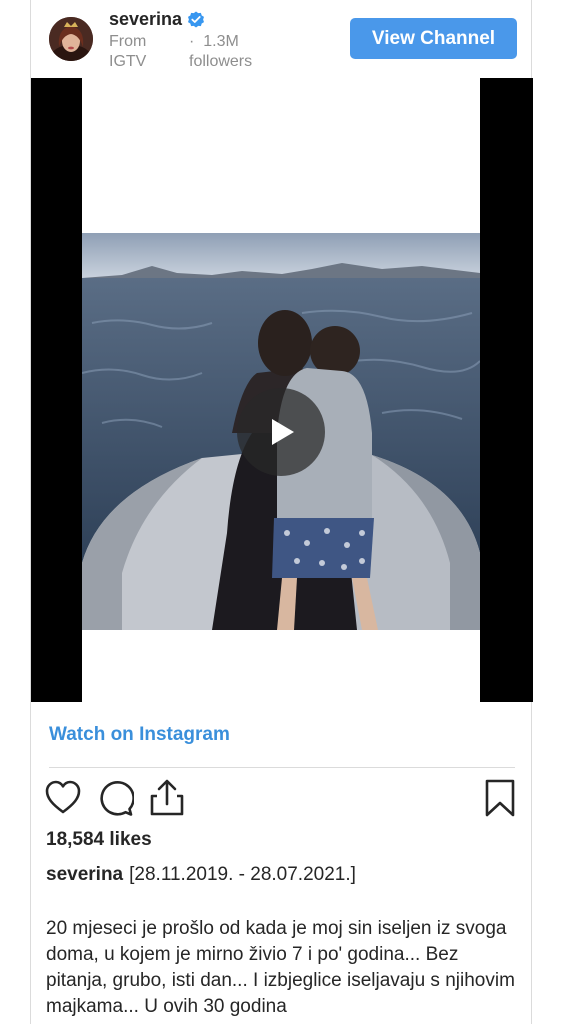  Describe the element at coordinates (128, 61) in the screenshot. I see `source-label: IGTV` at that location.